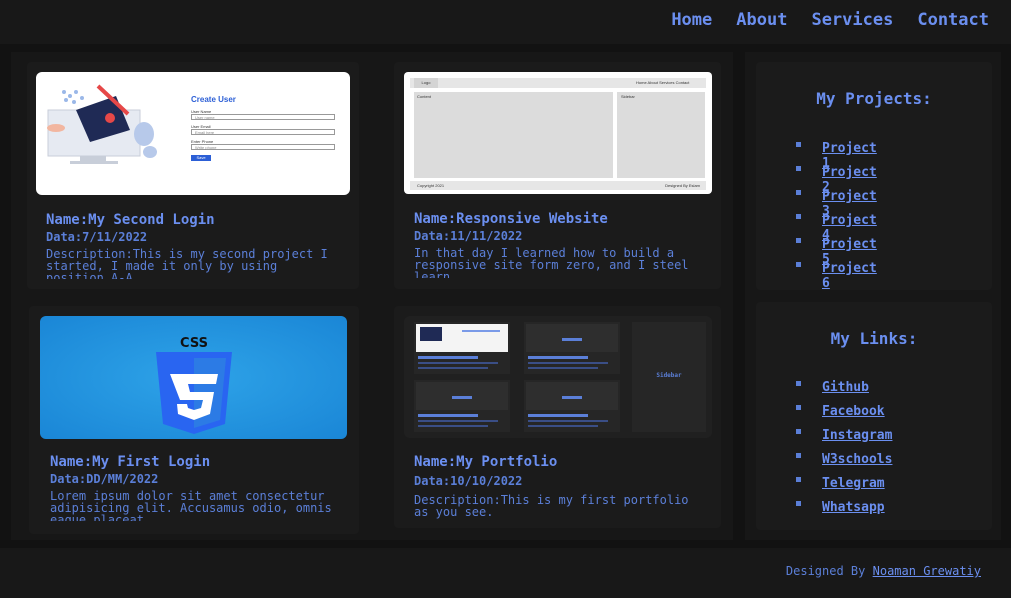 This screenshot has width=1011, height=598. What do you see at coordinates (511, 219) in the screenshot?
I see `project-name: Name:Responsive Website` at bounding box center [511, 219].